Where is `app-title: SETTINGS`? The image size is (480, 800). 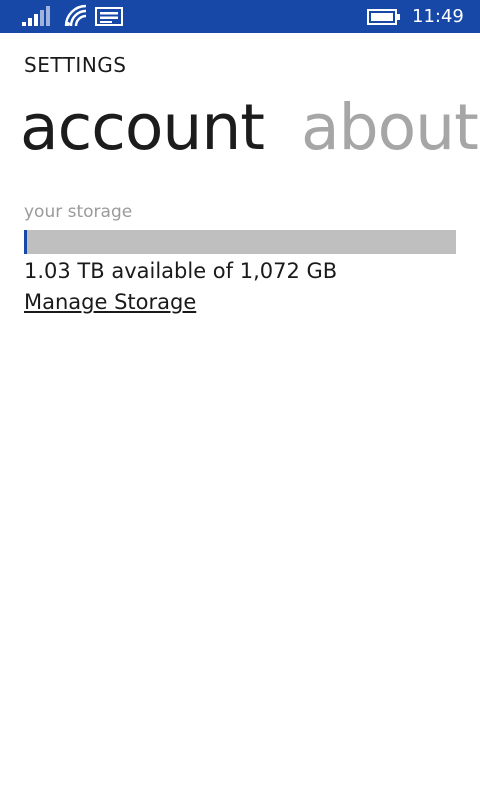 app-title: SETTINGS is located at coordinates (75, 65).